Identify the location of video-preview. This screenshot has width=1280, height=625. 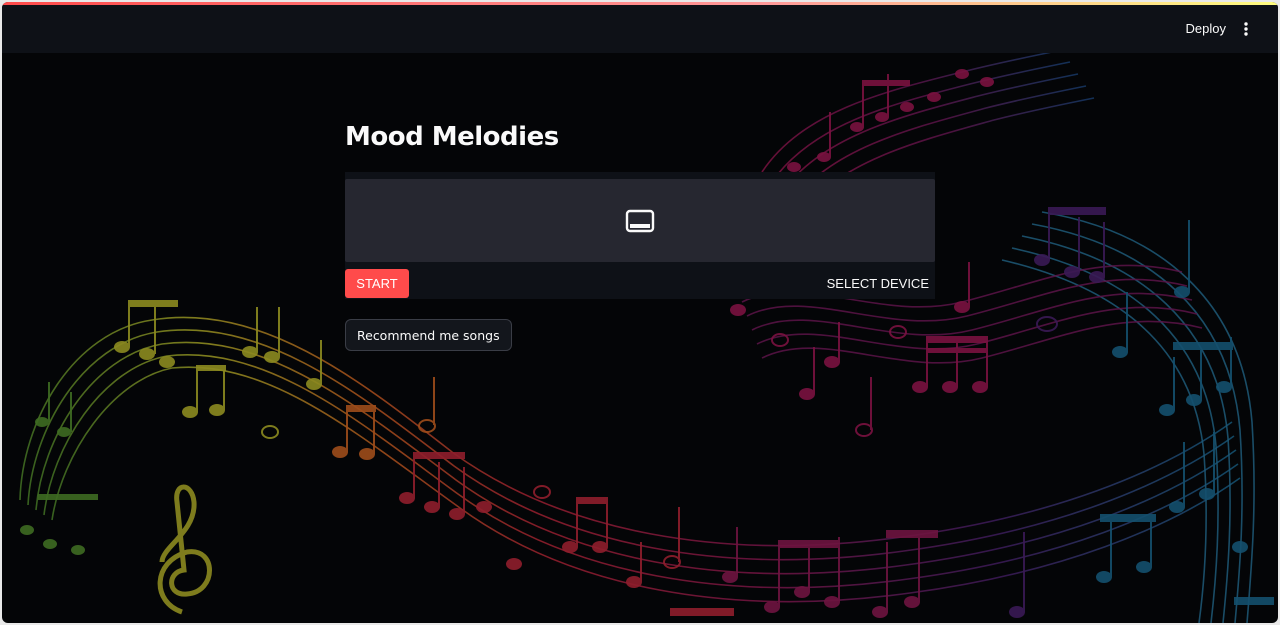
(640, 220).